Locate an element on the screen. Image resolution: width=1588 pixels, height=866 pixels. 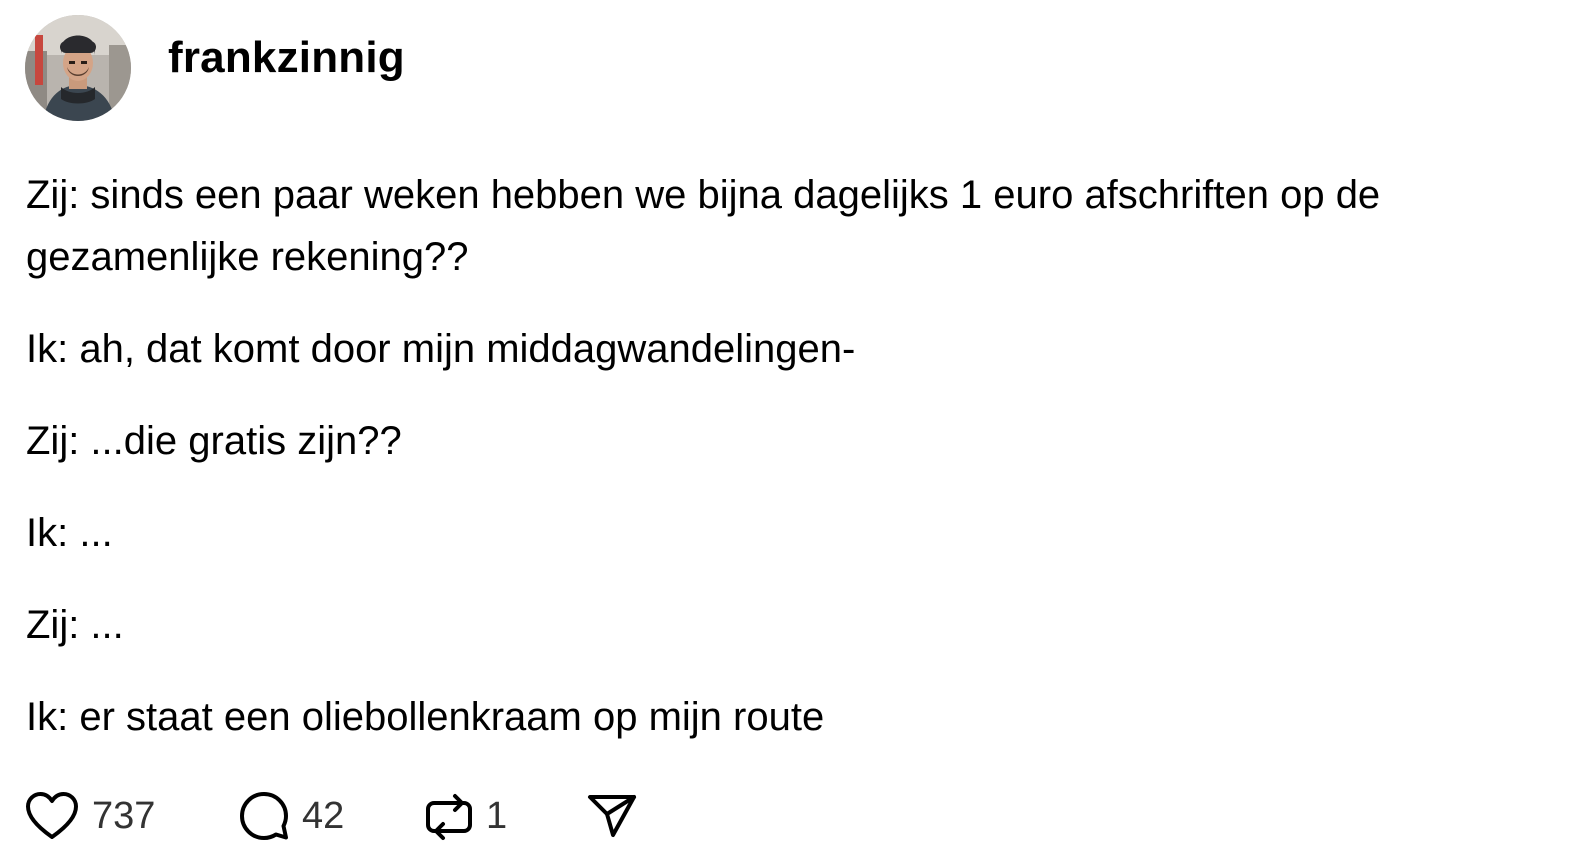
avatar is located at coordinates (78, 68).